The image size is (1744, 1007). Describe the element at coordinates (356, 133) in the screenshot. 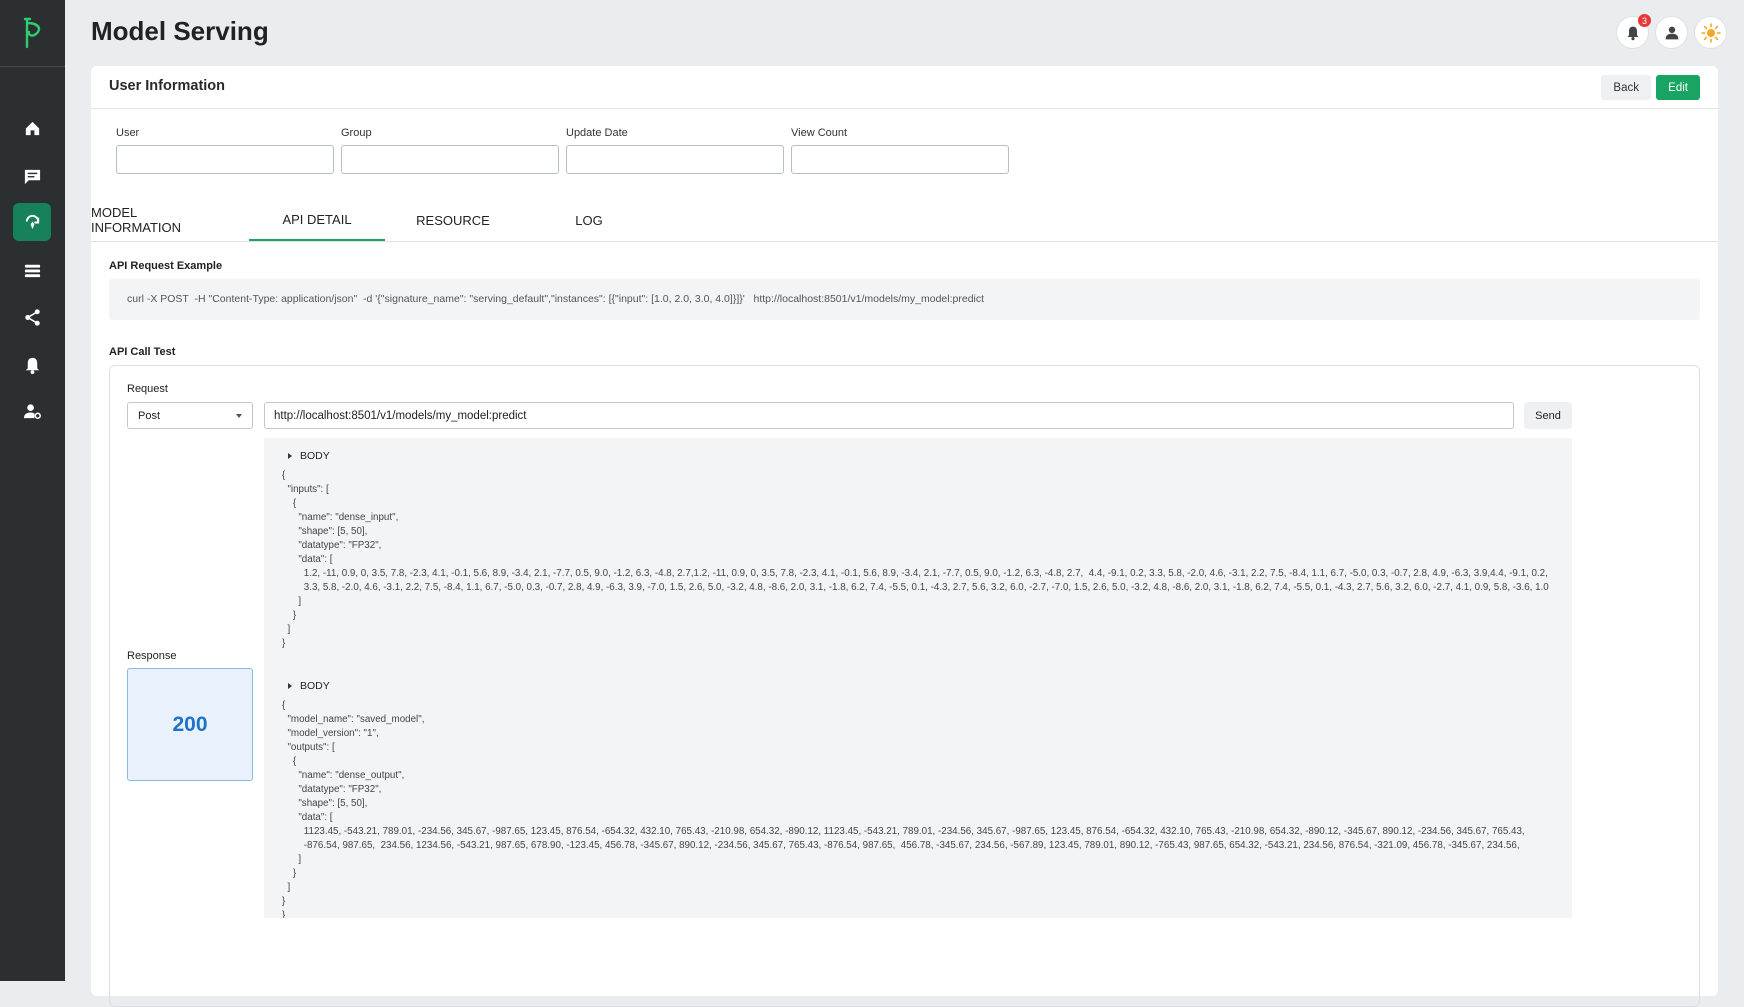

I see `group-field-label: Group` at that location.